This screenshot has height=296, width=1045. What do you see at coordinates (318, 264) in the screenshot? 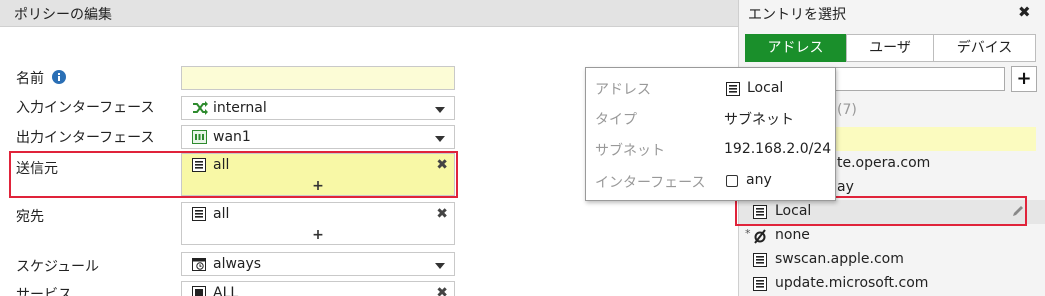
I see `schedule-select: always` at bounding box center [318, 264].